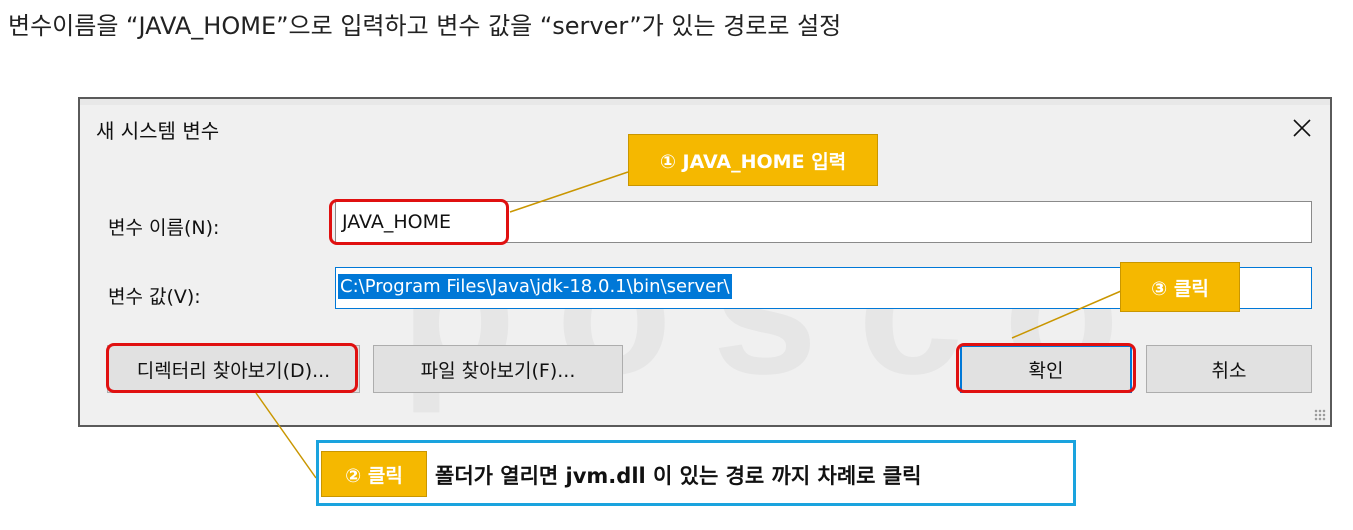  I want to click on instruction-note-box: ② 클릭 폴더가 열리면 jvm.dll 이 있는 경로 까지 차례로 클릭, so click(696, 473).